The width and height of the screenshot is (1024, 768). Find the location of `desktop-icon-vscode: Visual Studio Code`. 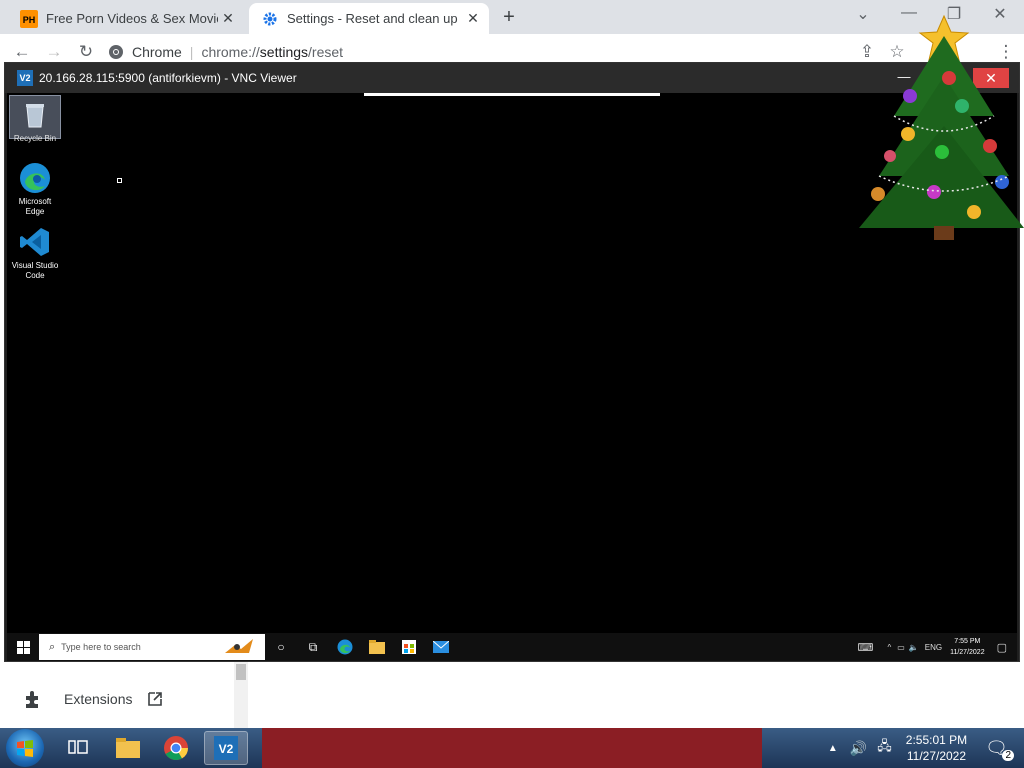

desktop-icon-vscode: Visual Studio Code is located at coordinates (35, 251).